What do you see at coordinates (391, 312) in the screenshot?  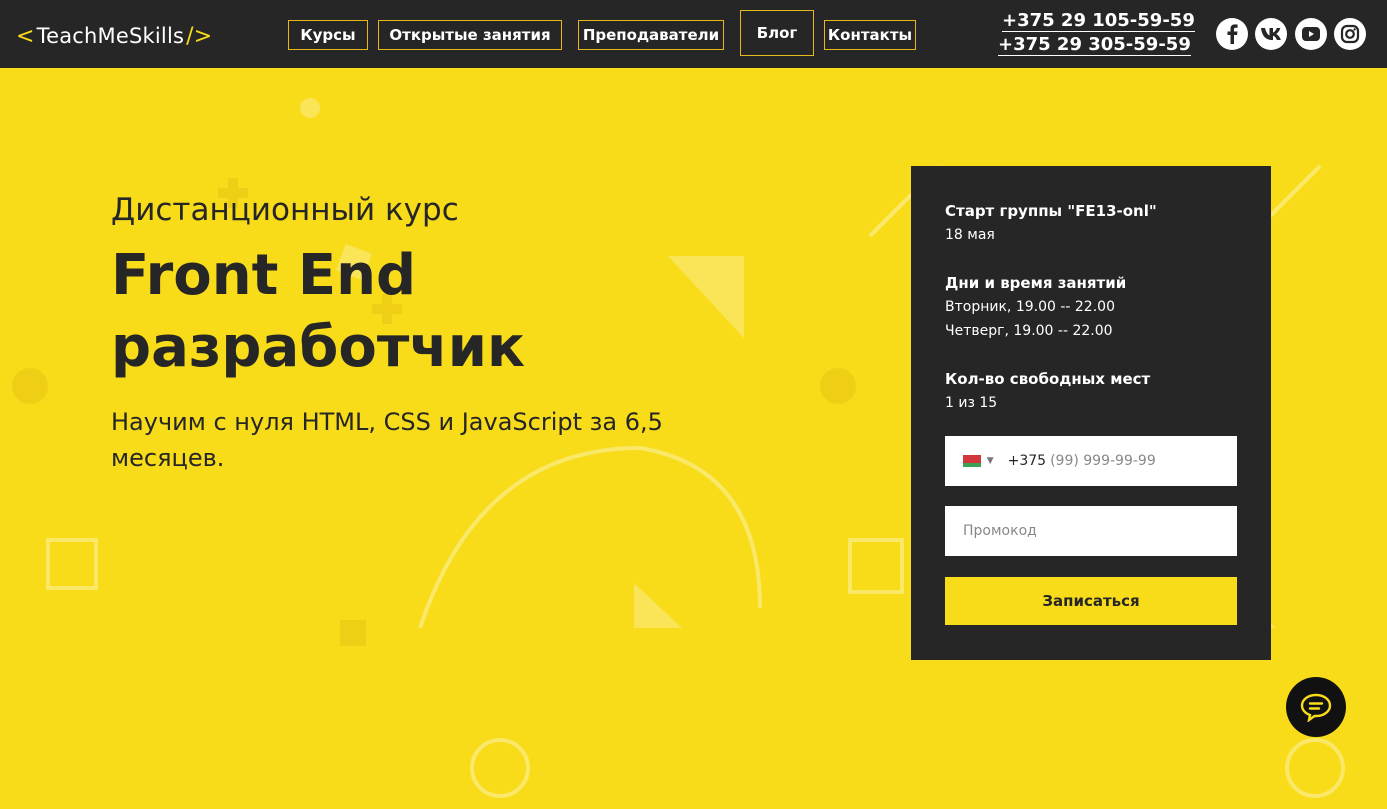 I see `hero-title: Front End разработчик` at bounding box center [391, 312].